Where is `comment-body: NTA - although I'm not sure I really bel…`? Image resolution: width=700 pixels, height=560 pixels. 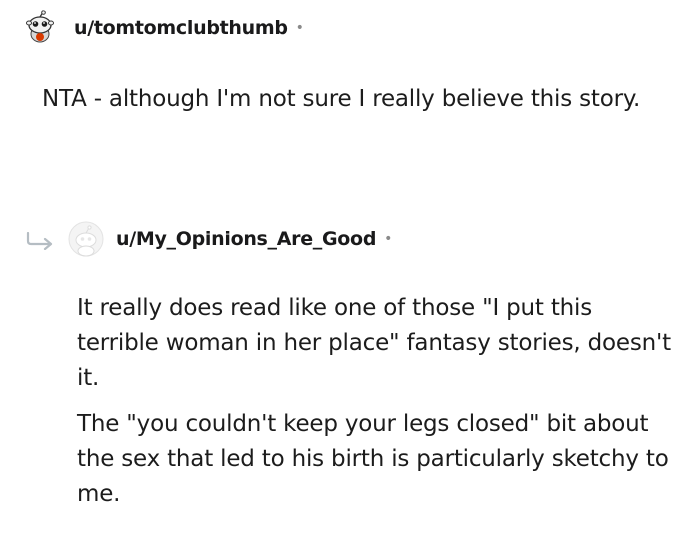
comment-body: NTA - although I'm not sure I really bel… is located at coordinates (342, 99).